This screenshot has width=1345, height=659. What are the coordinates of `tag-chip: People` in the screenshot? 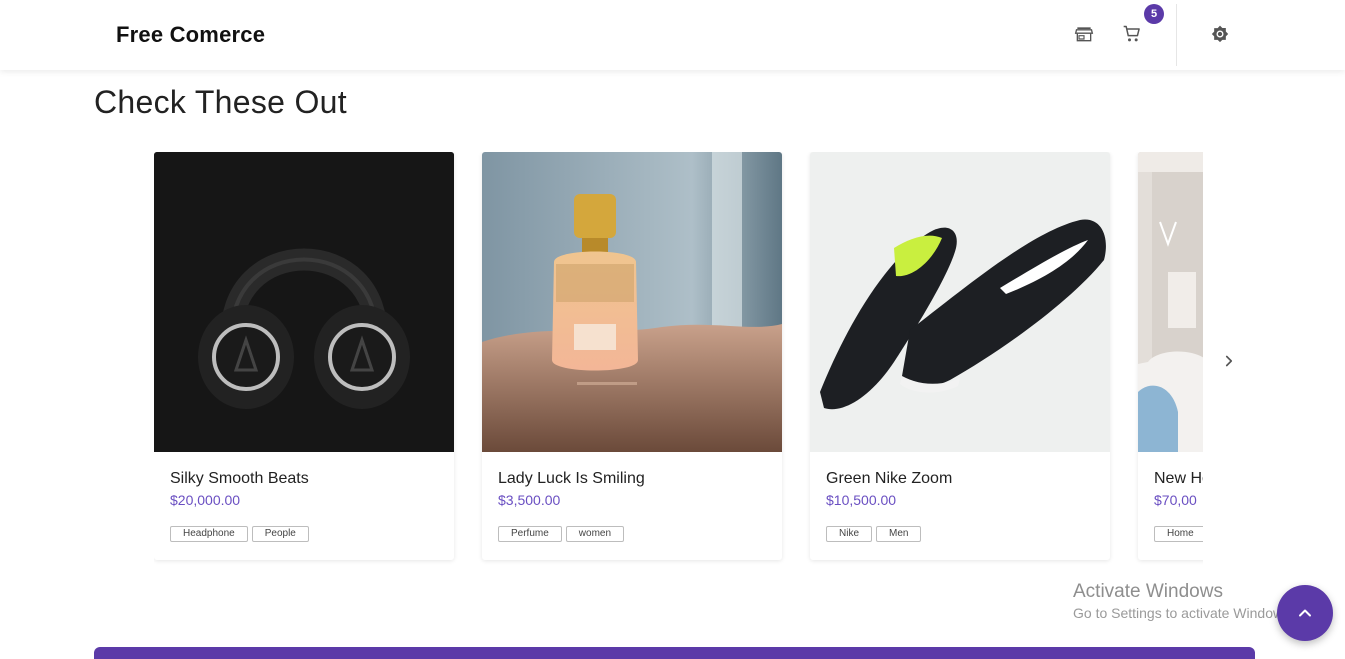 It's located at (280, 534).